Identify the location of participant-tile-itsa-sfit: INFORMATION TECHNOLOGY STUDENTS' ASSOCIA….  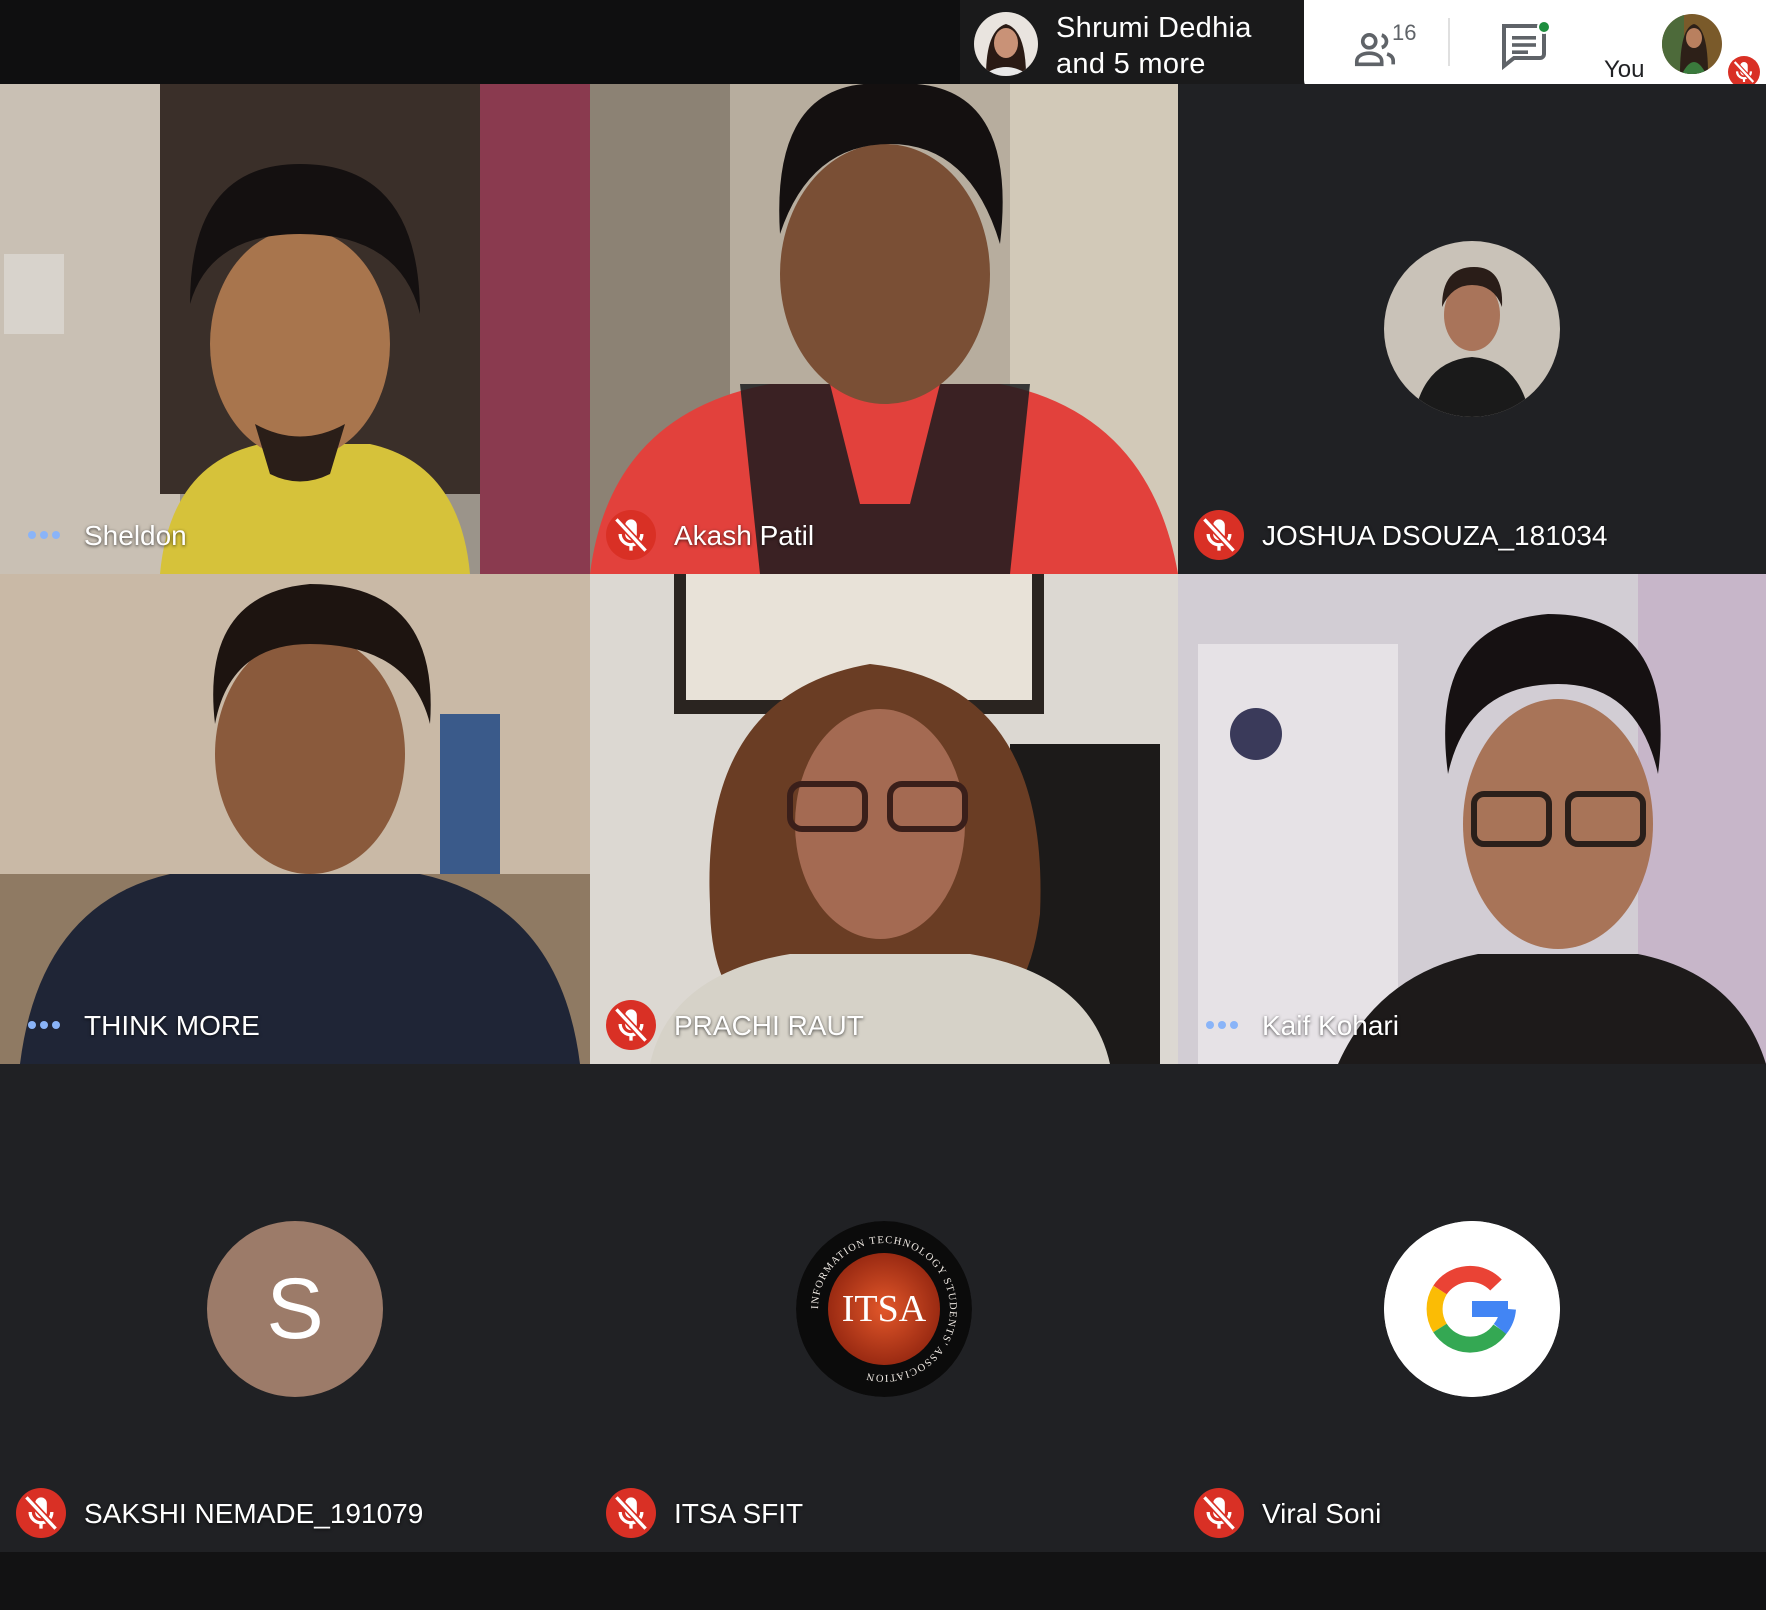
(884, 1308).